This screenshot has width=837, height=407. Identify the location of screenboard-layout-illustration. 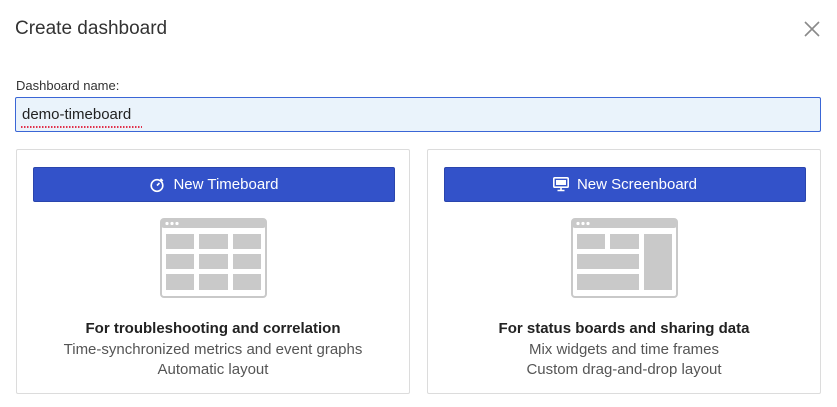
(624, 258).